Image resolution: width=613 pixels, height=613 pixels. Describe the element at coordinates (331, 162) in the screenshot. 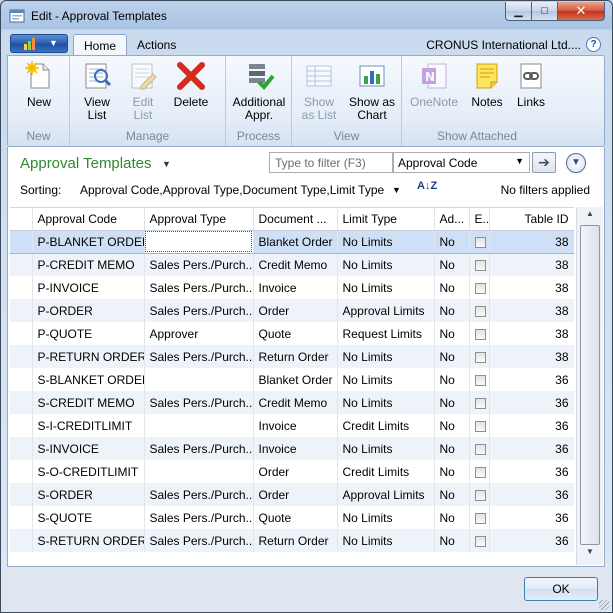

I see `filter-input: Type to filter (F3)` at that location.